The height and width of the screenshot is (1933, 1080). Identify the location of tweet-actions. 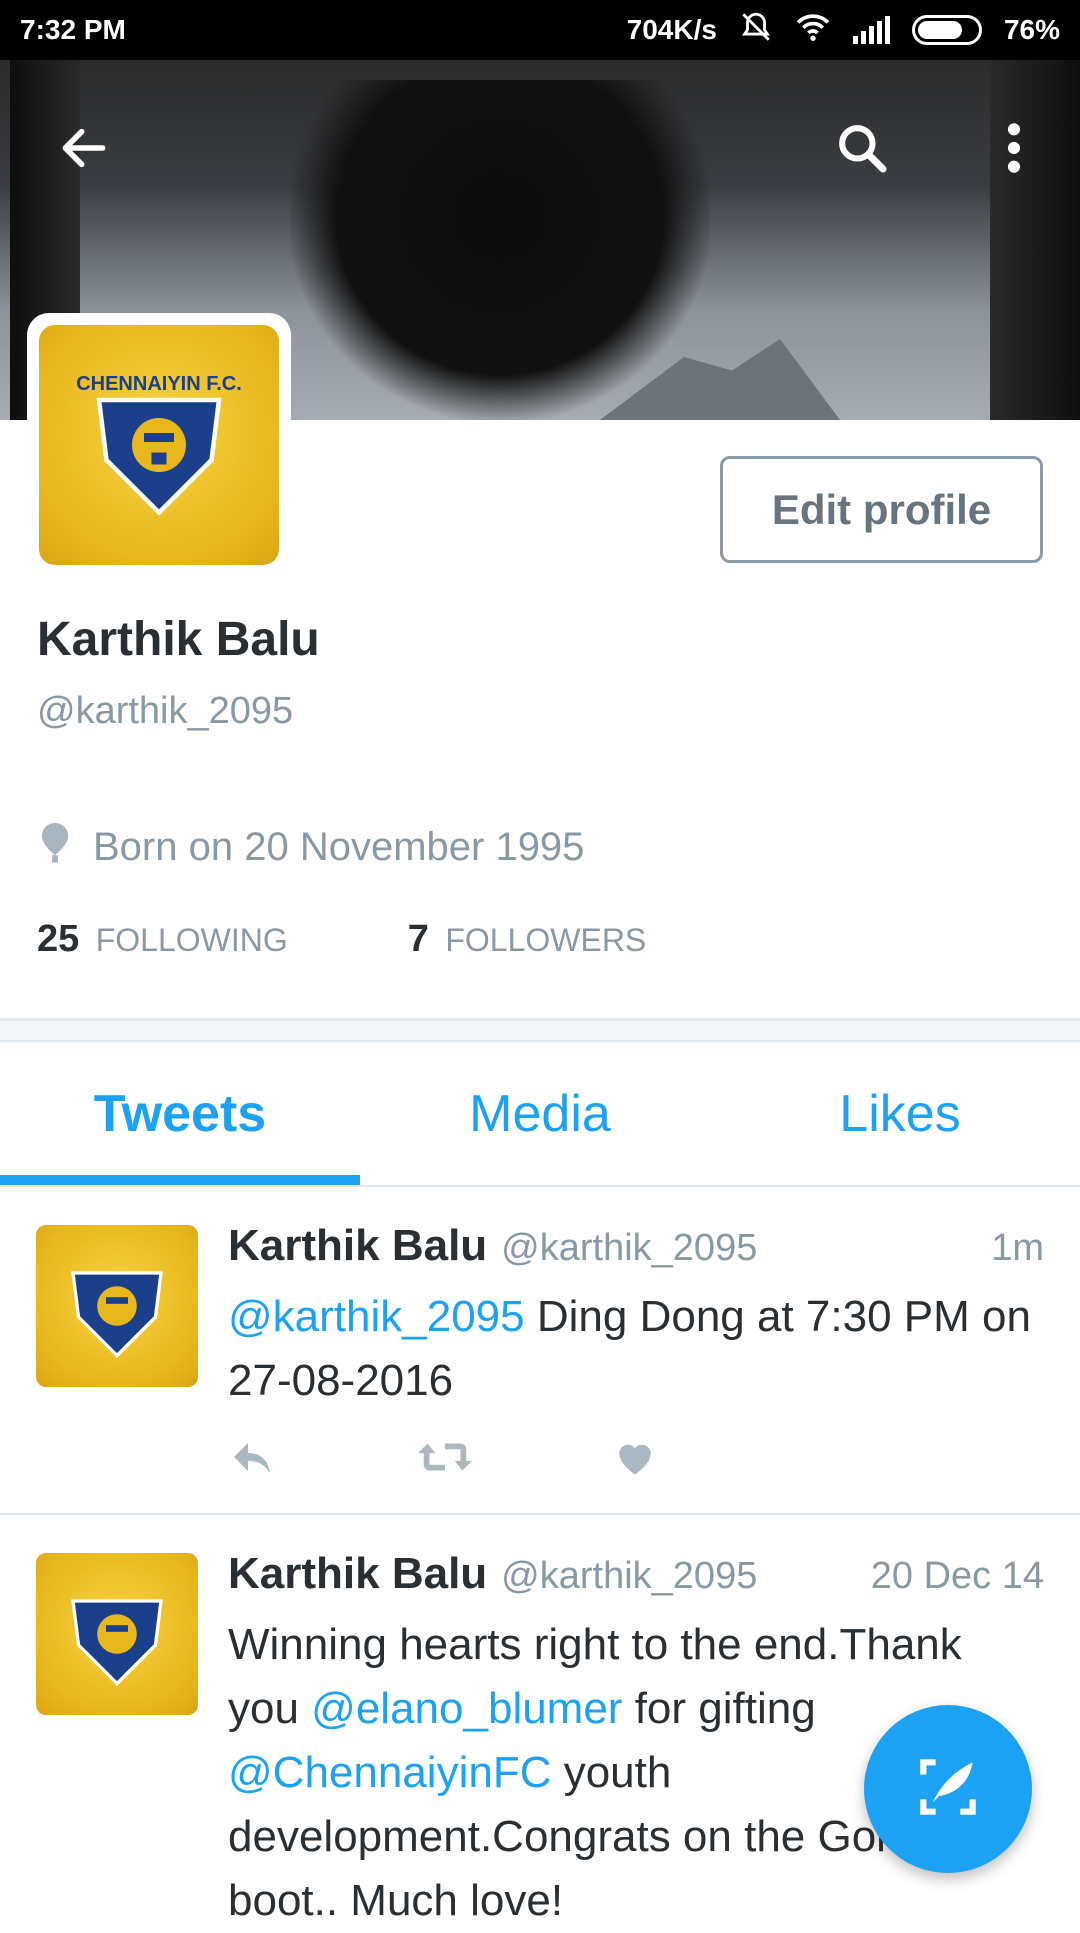
(442, 1459).